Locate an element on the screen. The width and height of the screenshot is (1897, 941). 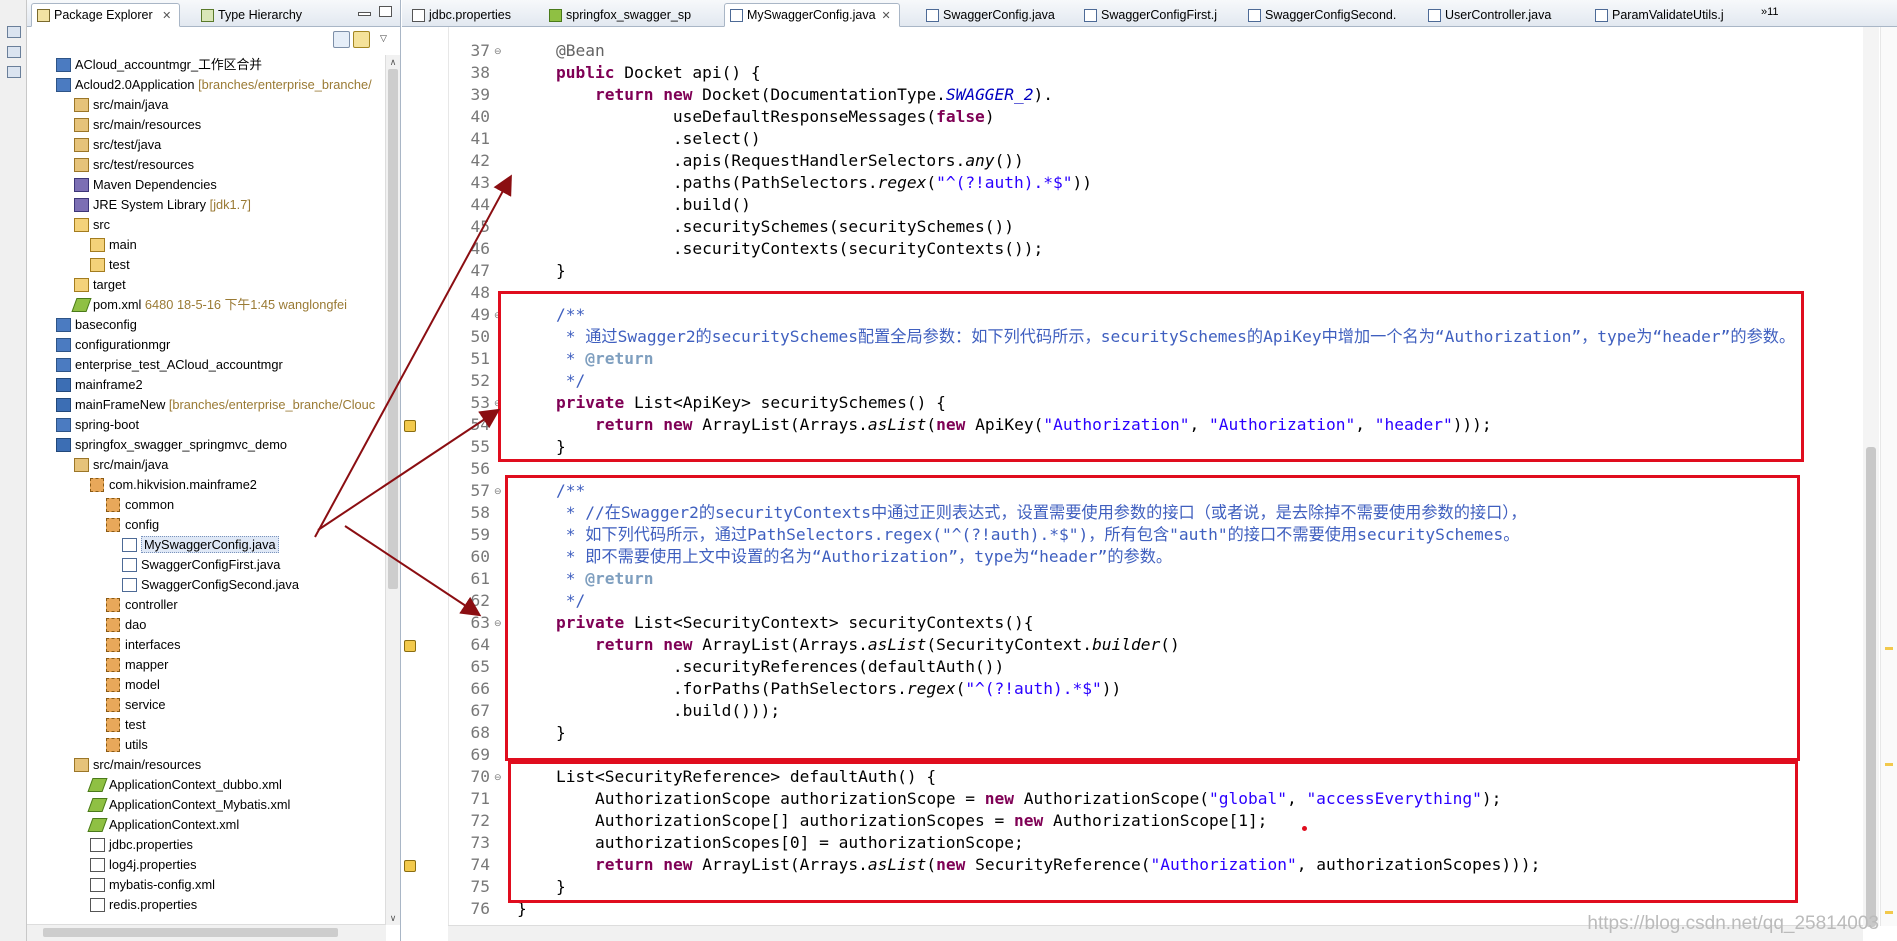
tab-type-hierarchy: Type Hierarchy is located at coordinates (253, 15).